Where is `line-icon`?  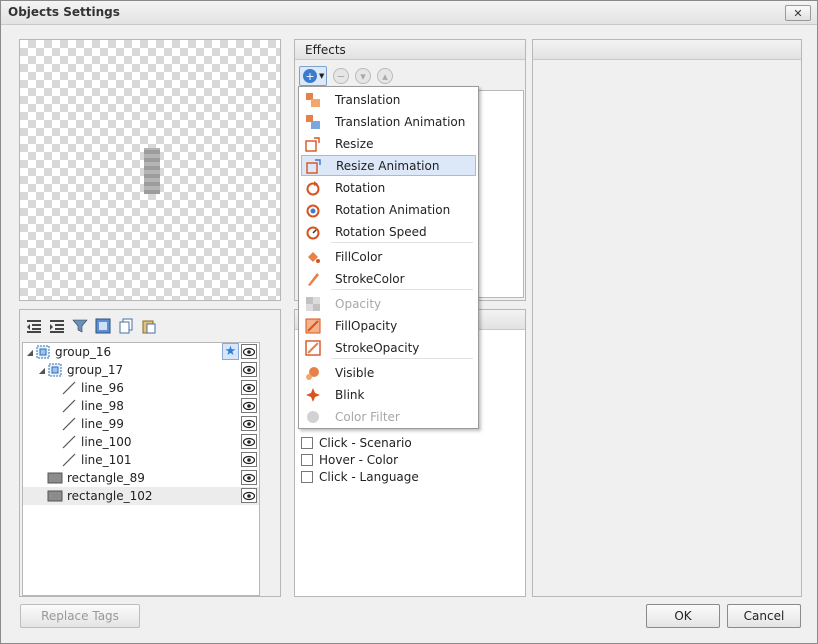
line-icon is located at coordinates (69, 442).